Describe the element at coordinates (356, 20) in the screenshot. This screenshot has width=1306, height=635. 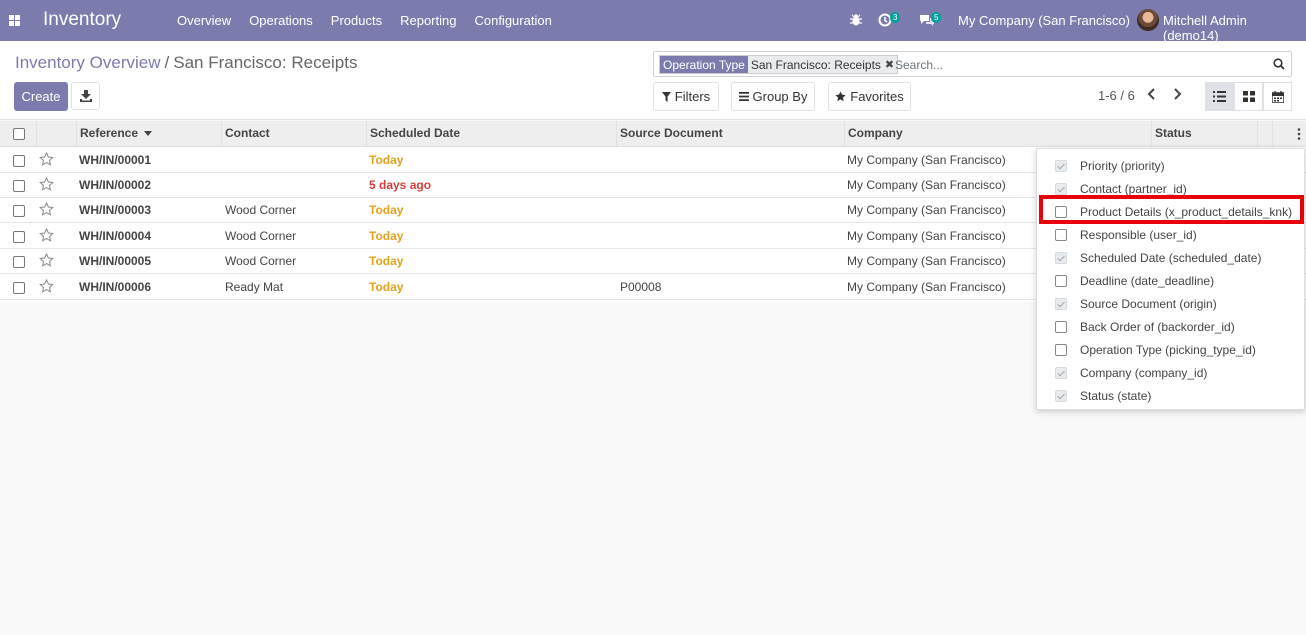
I see `menu-products: Products` at that location.